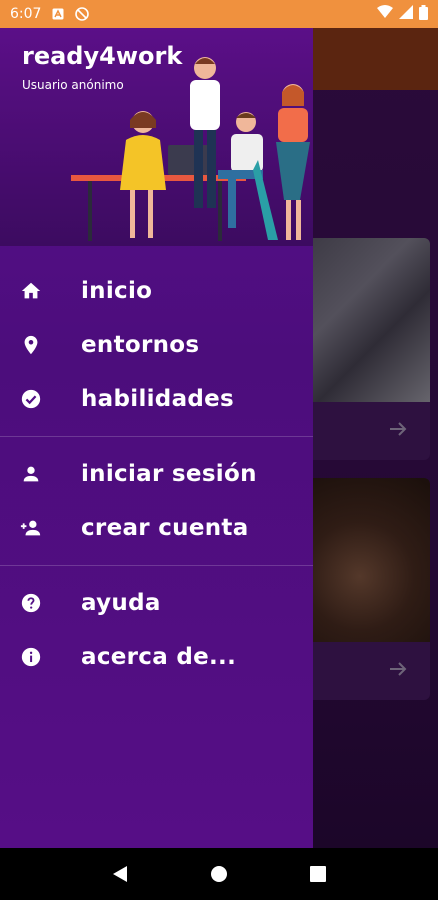 The height and width of the screenshot is (900, 438). Describe the element at coordinates (165, 528) in the screenshot. I see `menu-item-label: crear cuenta` at that location.